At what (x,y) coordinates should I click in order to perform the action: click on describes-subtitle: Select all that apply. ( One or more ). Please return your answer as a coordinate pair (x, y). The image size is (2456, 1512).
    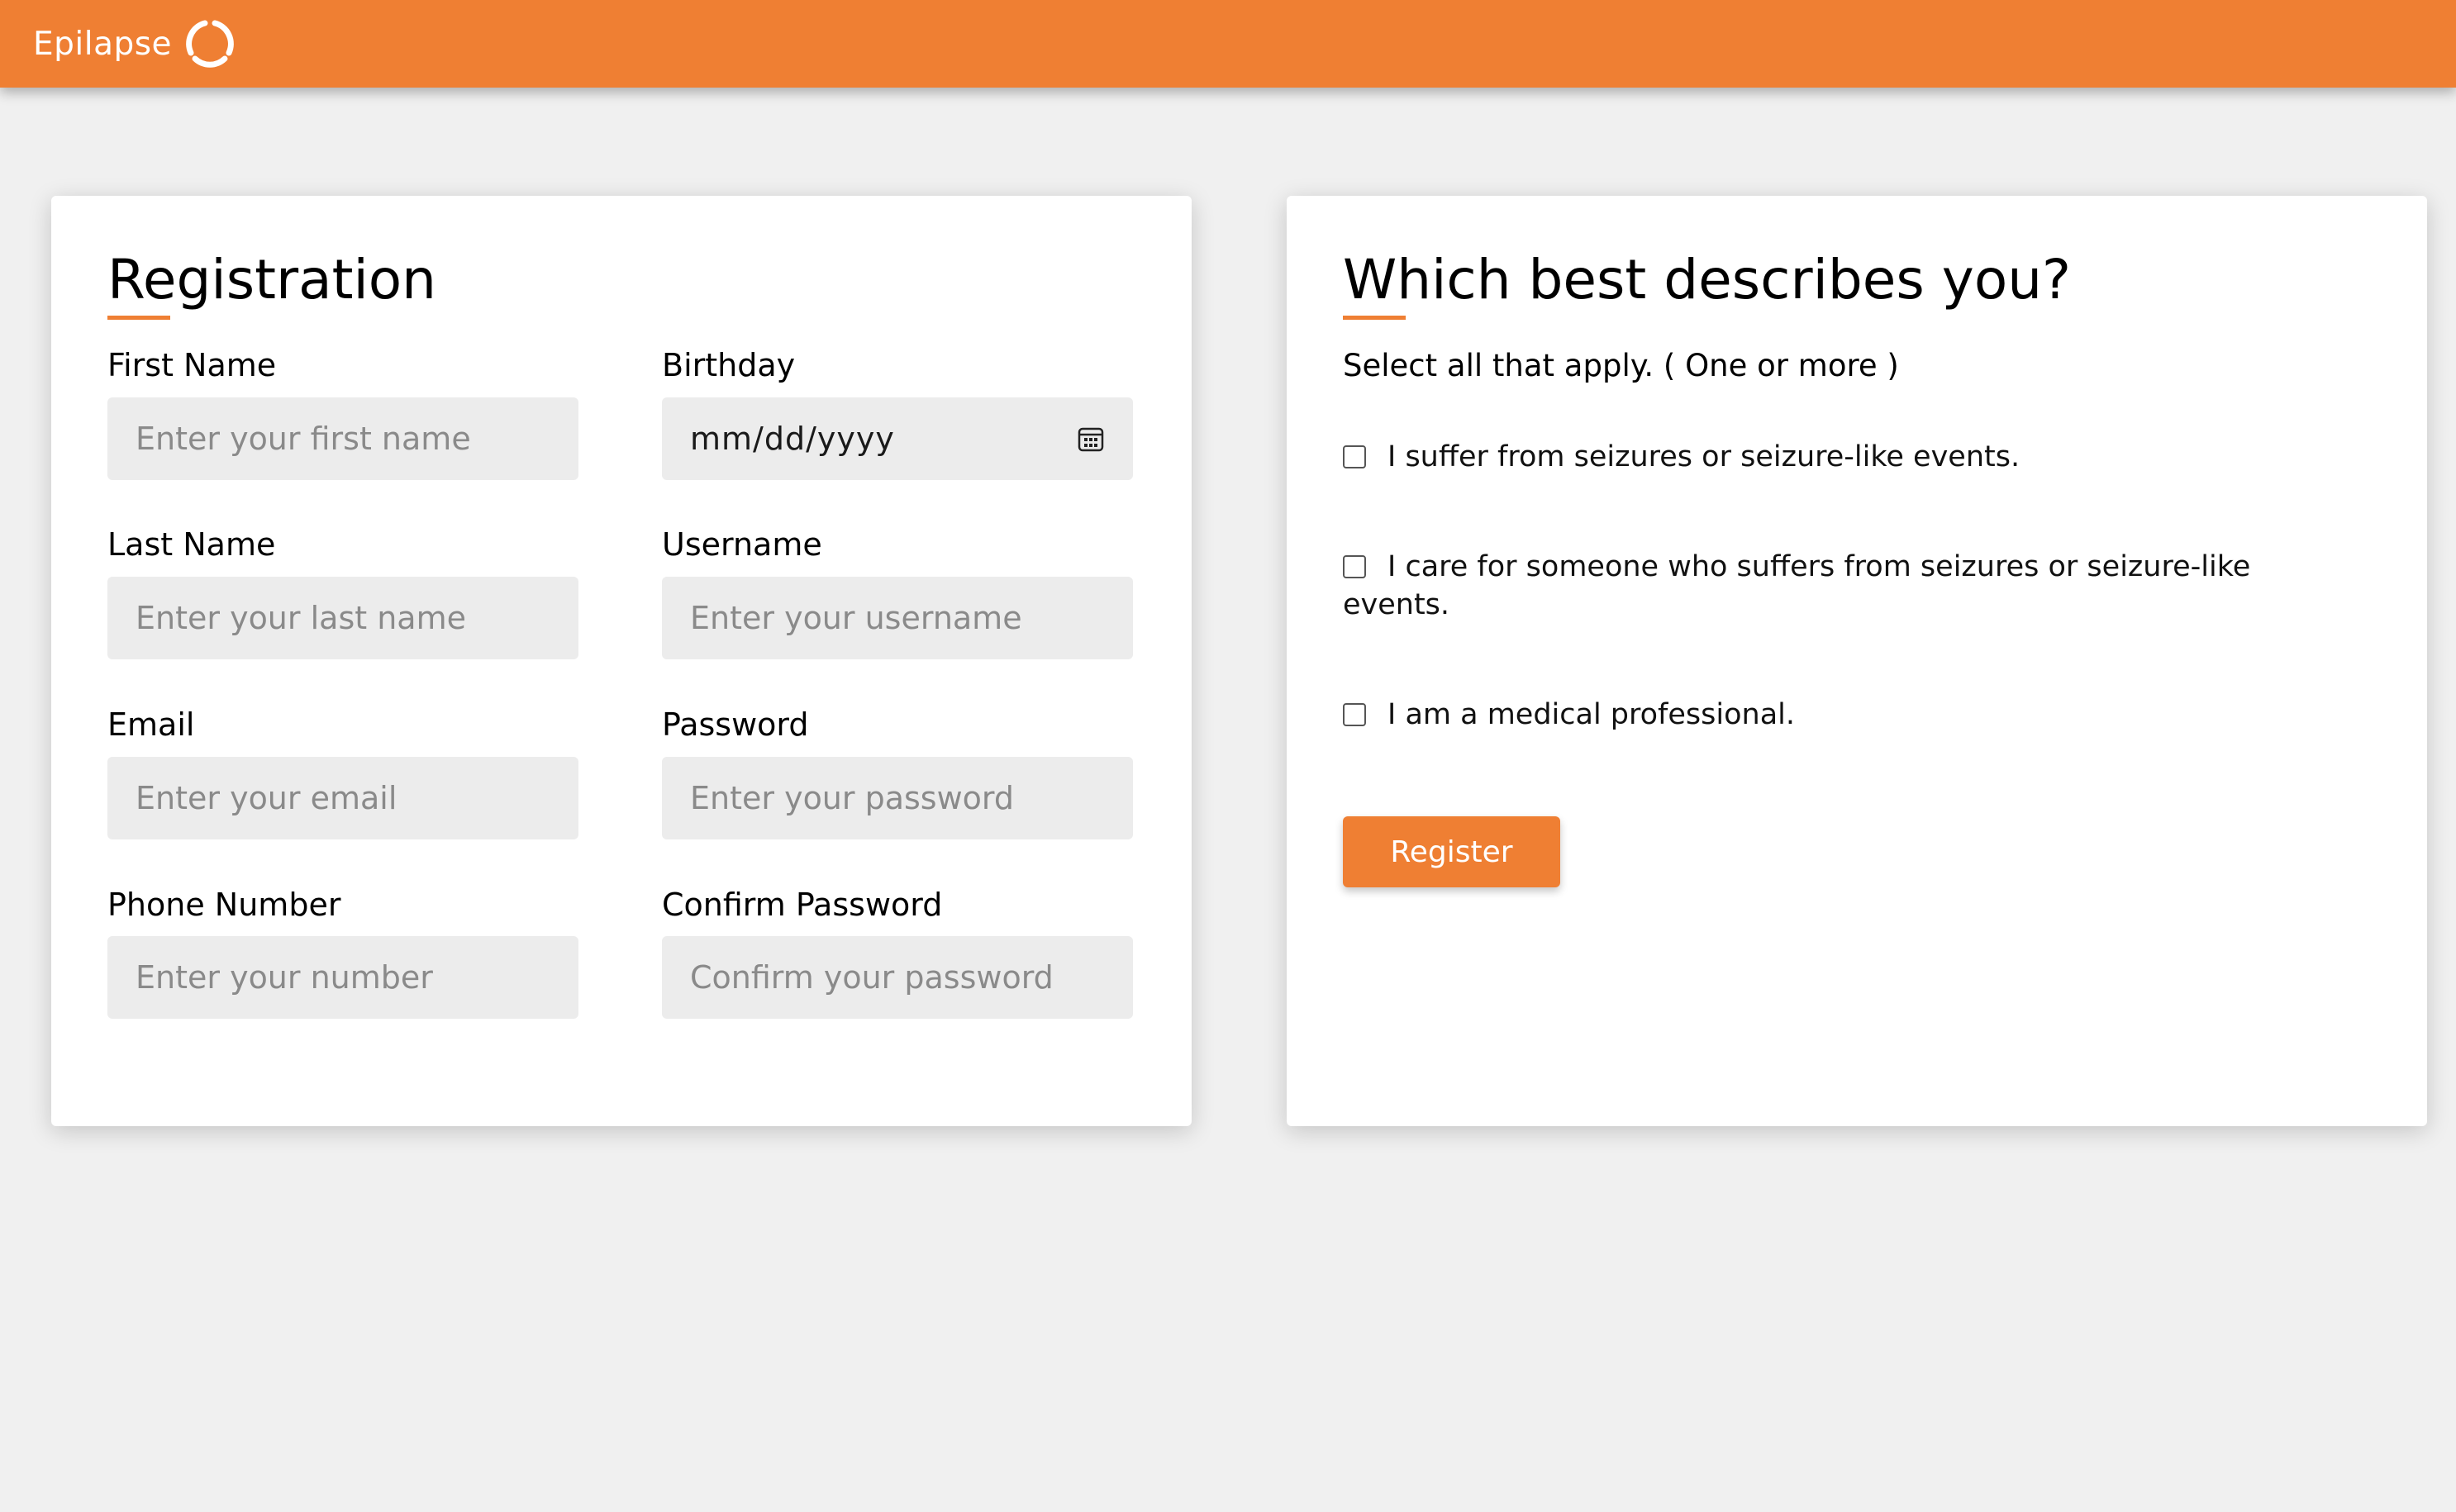
    Looking at the image, I should click on (1621, 365).